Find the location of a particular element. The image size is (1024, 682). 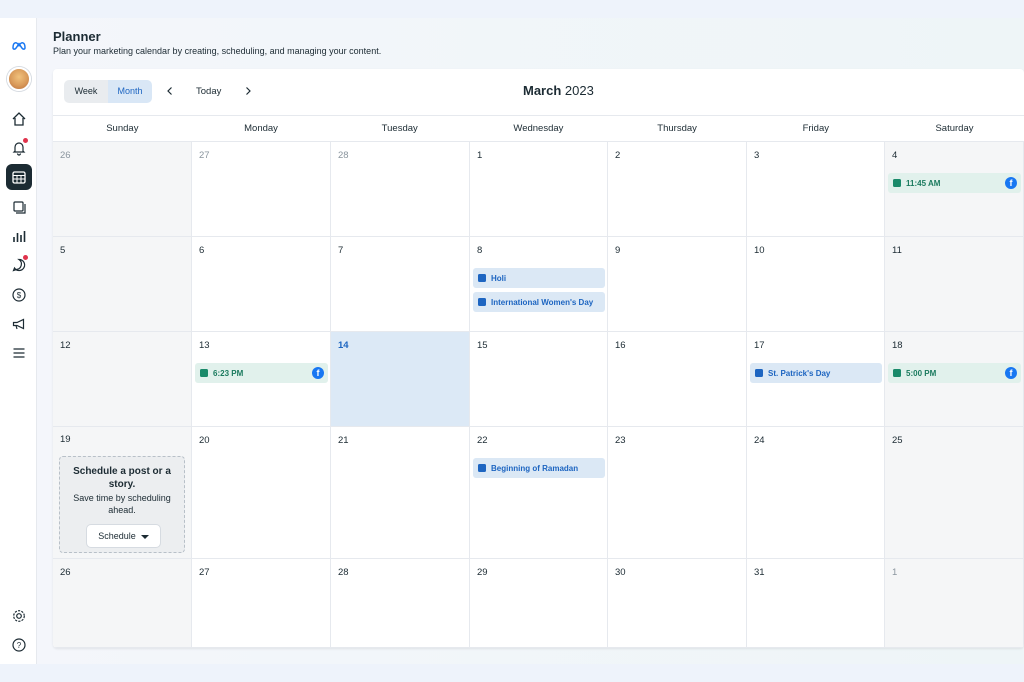

day-cell: 22 Beginning of Ramadan is located at coordinates (539, 493).